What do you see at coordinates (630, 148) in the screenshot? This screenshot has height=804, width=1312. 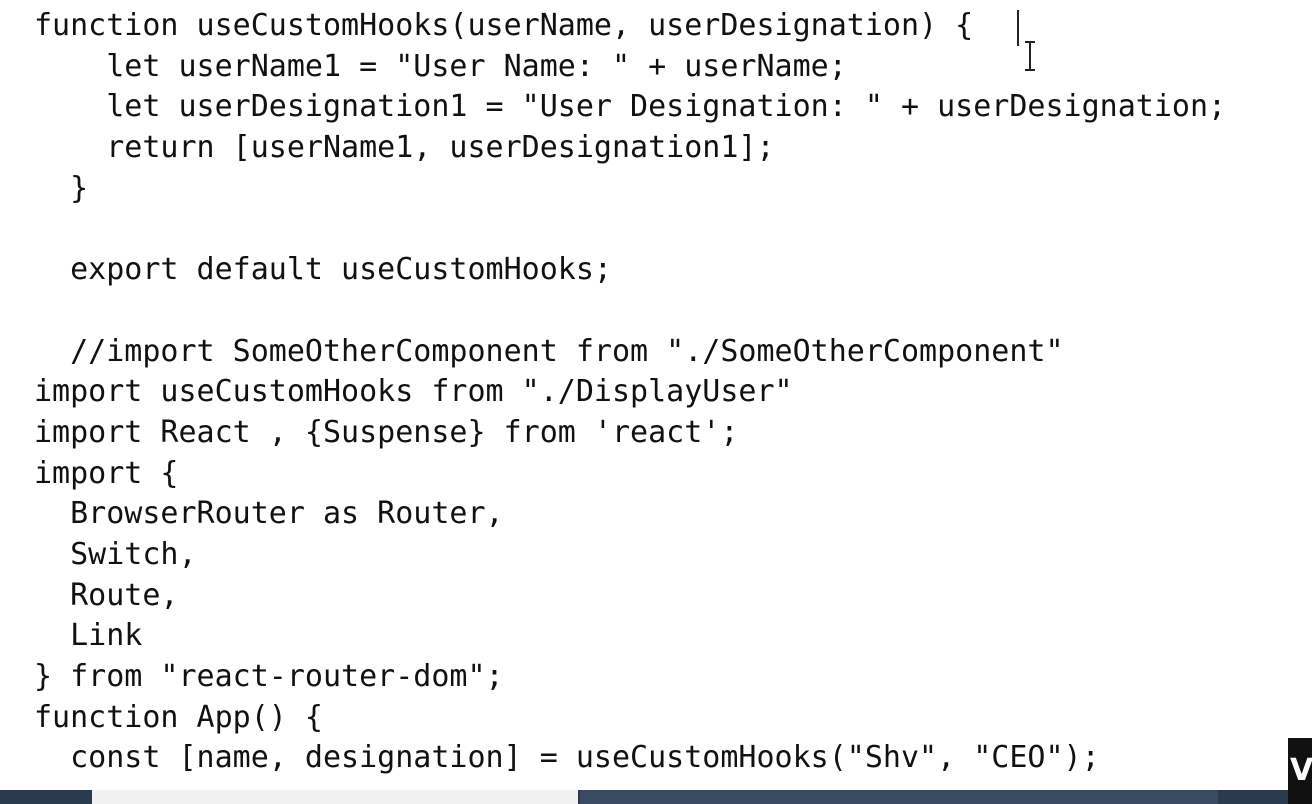 I see `code-line-4: return [userName1, userDesignation1];` at bounding box center [630, 148].